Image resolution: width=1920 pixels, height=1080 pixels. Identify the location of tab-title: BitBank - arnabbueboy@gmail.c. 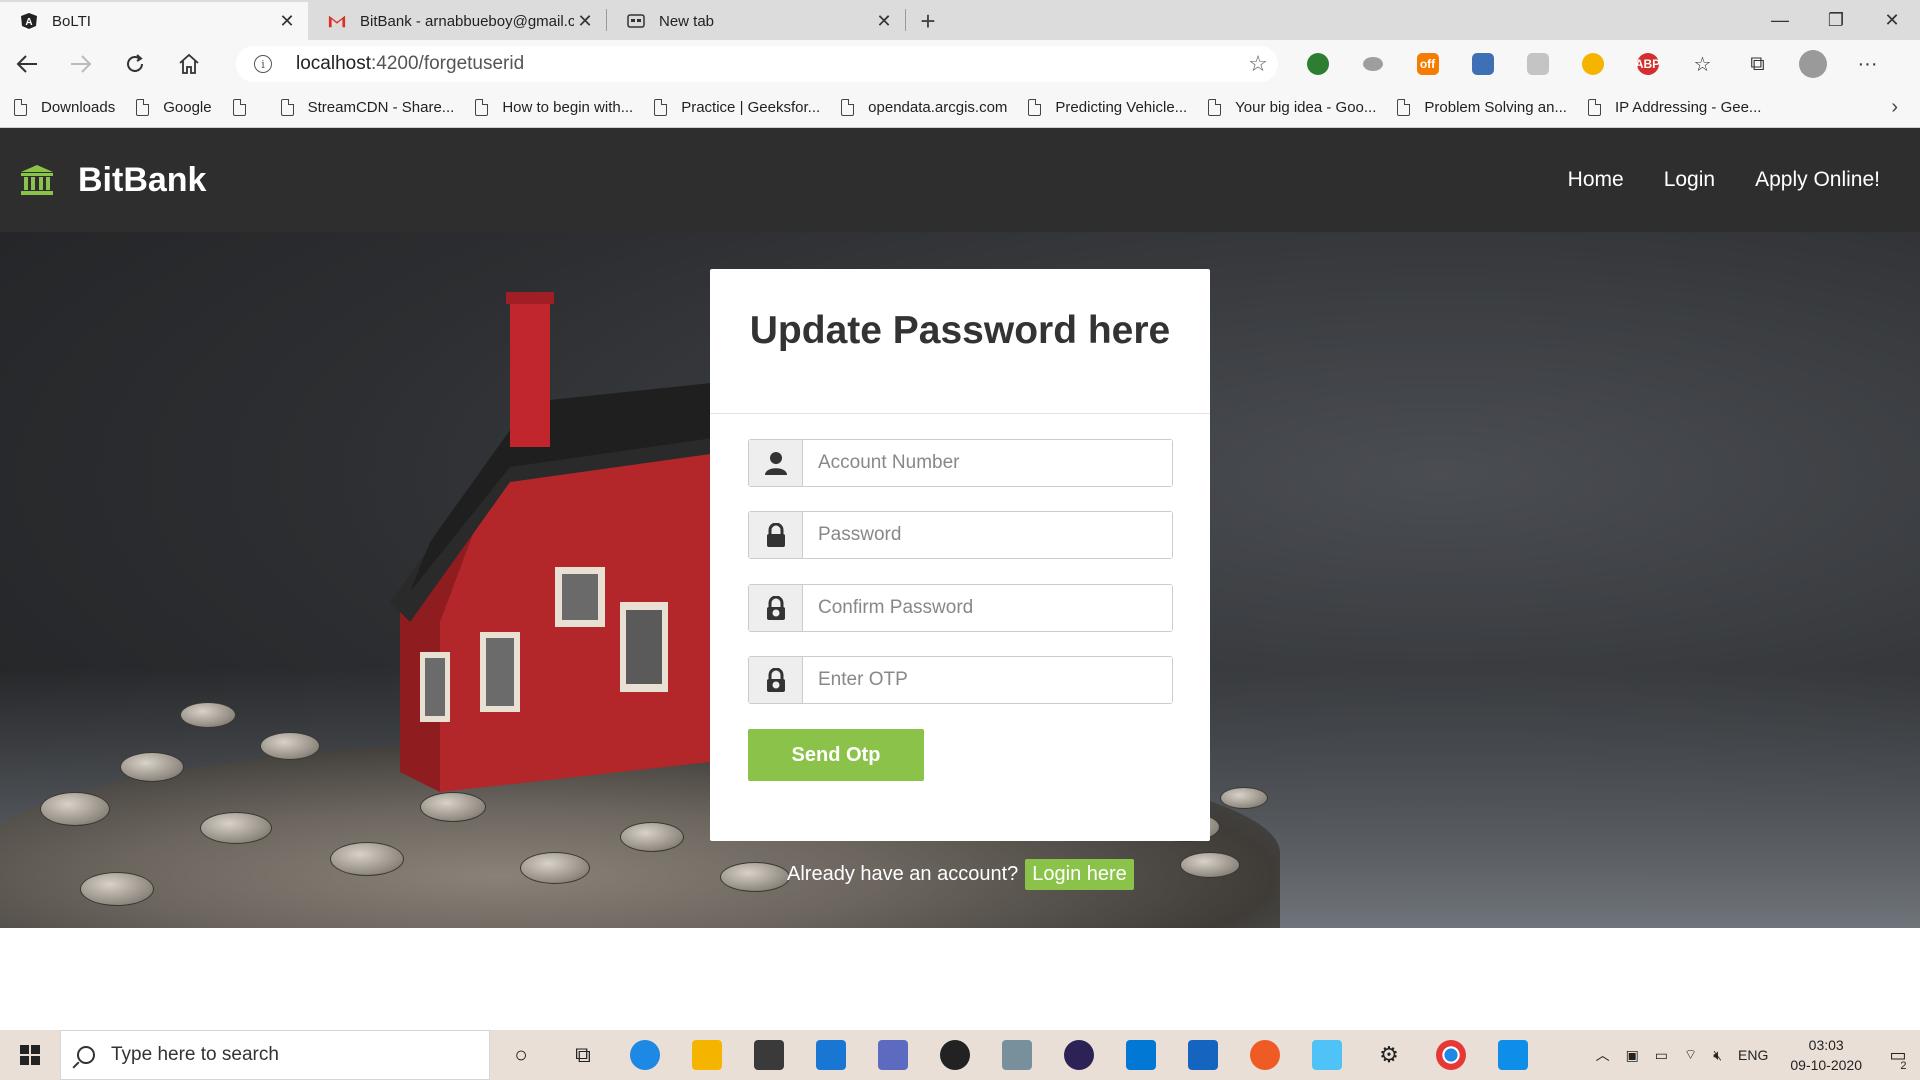
(467, 21).